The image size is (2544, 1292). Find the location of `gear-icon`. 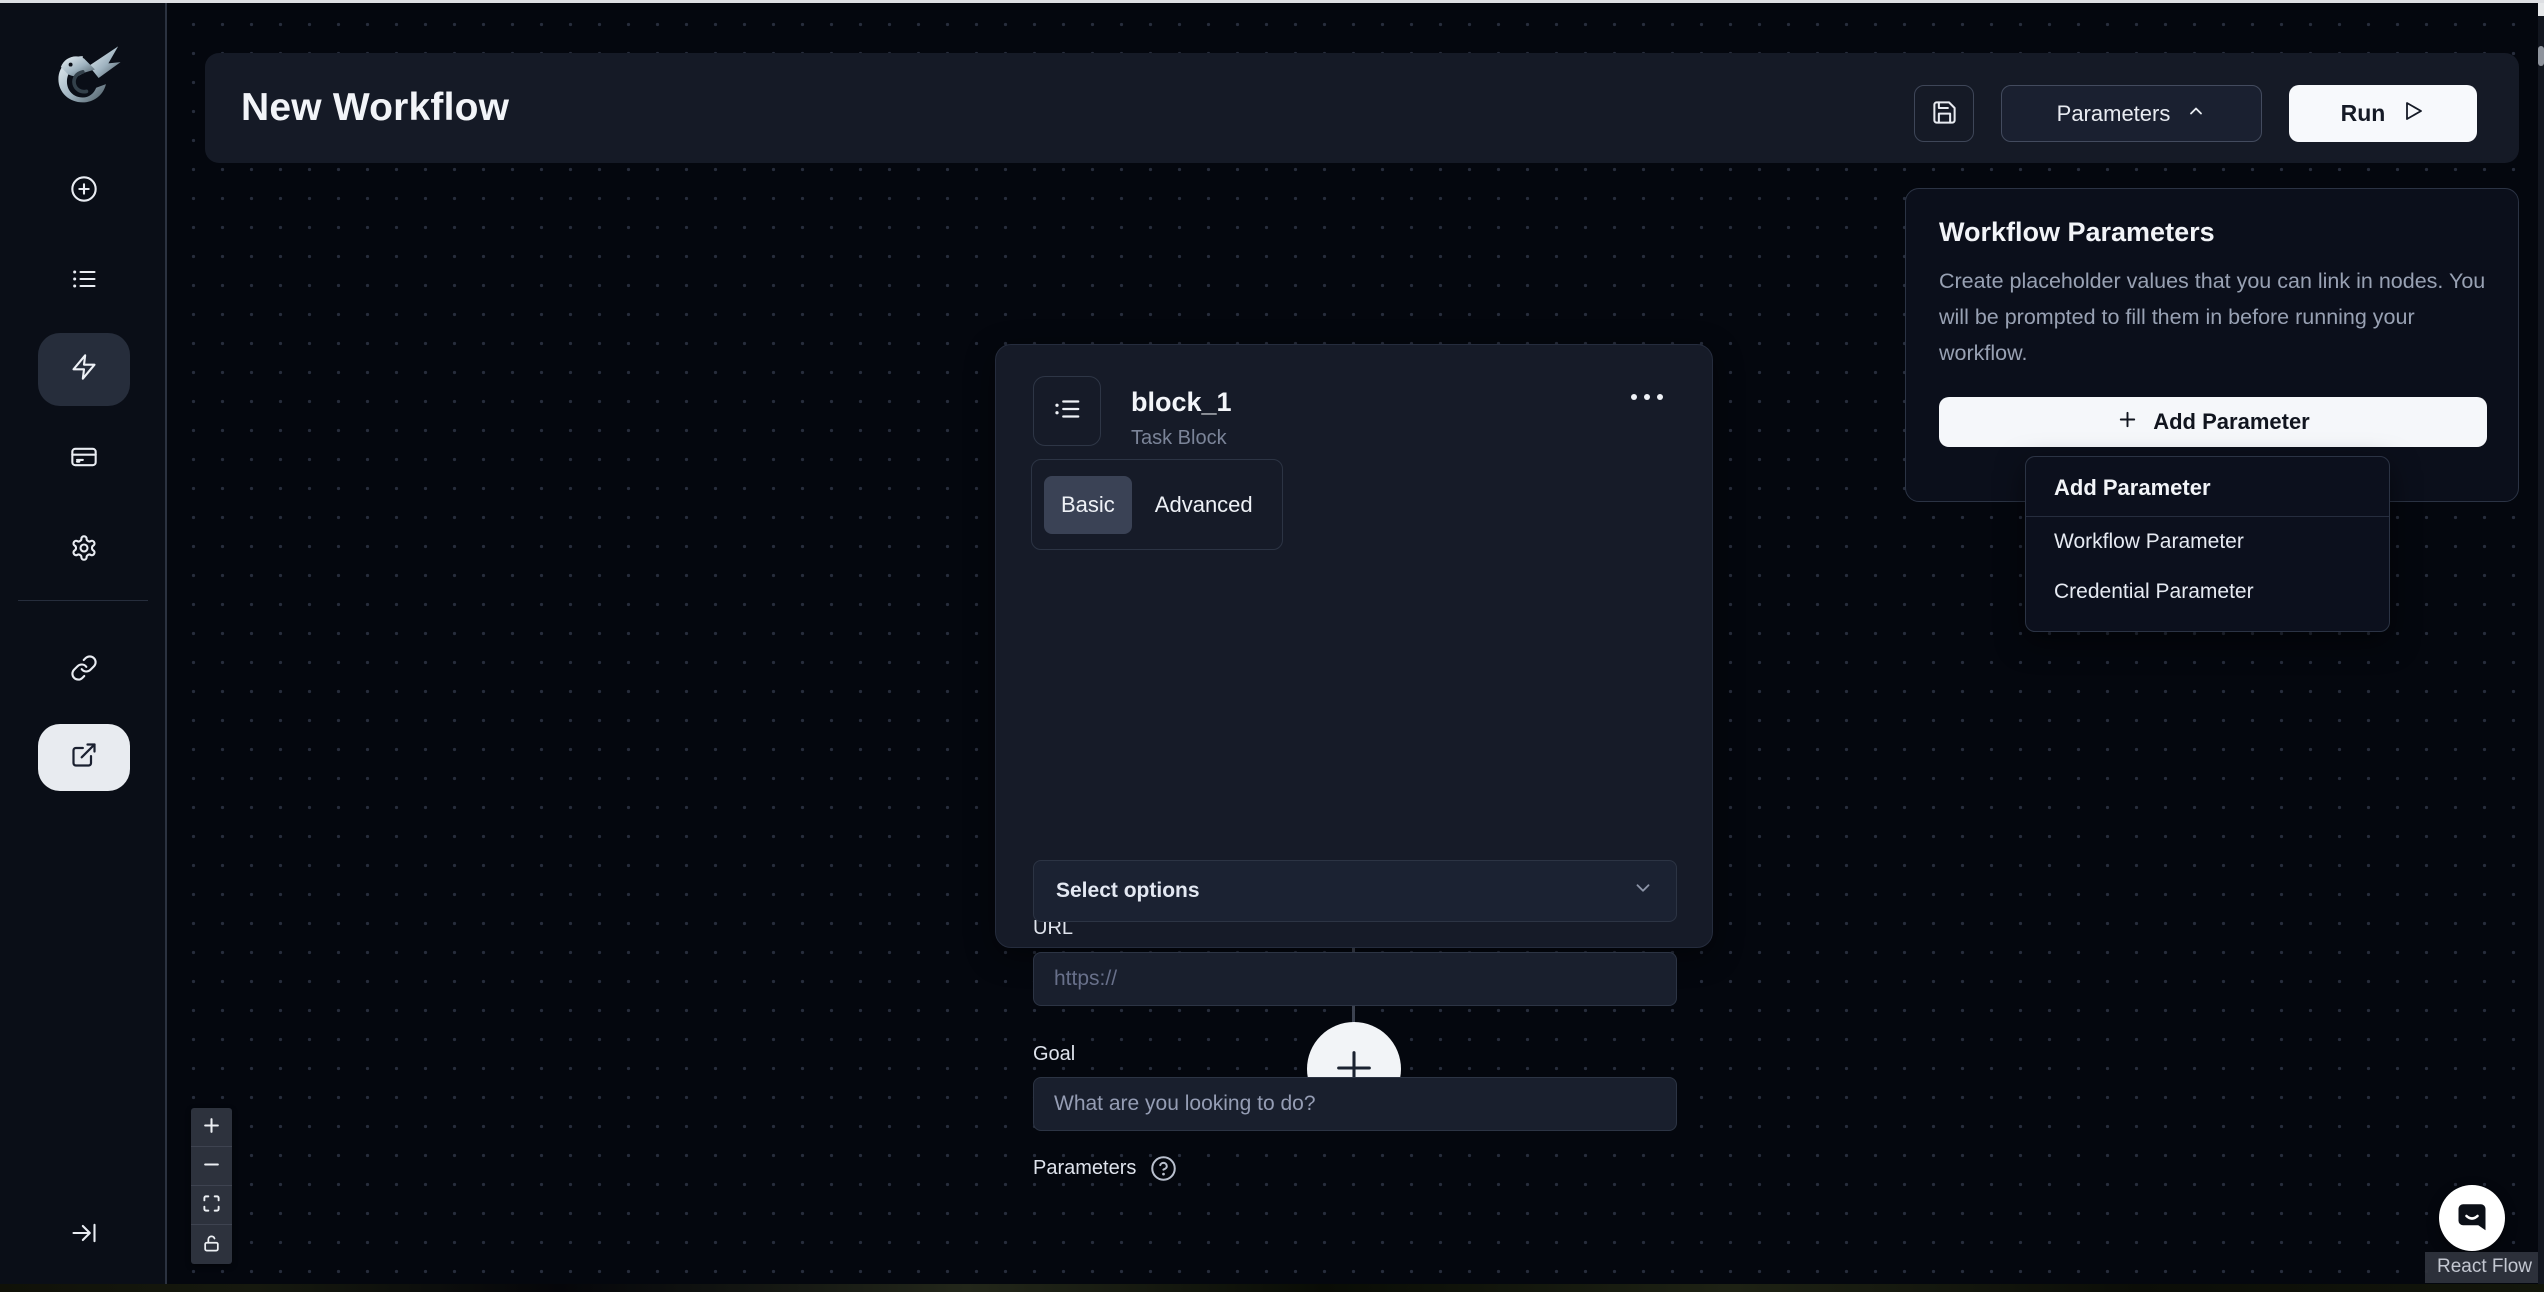

gear-icon is located at coordinates (84, 549).